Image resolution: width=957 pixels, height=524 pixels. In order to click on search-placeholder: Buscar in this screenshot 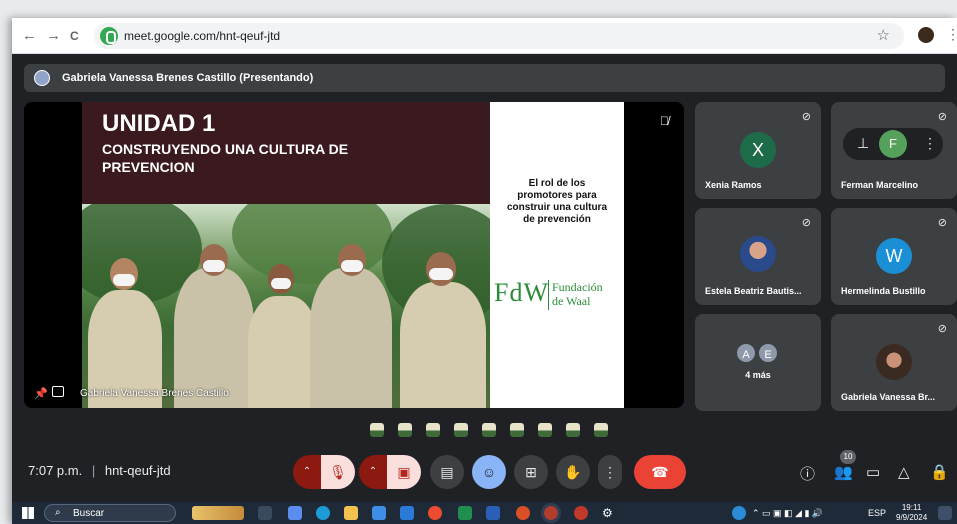, I will do `click(89, 513)`.